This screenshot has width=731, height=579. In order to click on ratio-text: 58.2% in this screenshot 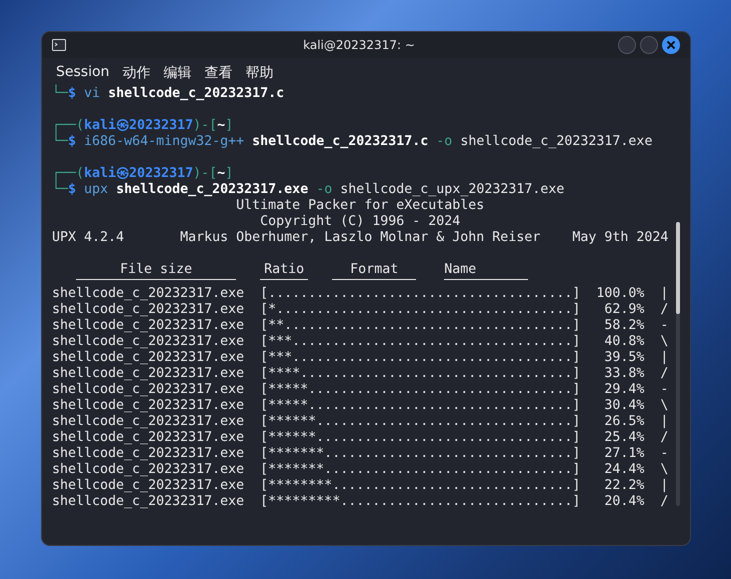, I will do `click(623, 326)`.